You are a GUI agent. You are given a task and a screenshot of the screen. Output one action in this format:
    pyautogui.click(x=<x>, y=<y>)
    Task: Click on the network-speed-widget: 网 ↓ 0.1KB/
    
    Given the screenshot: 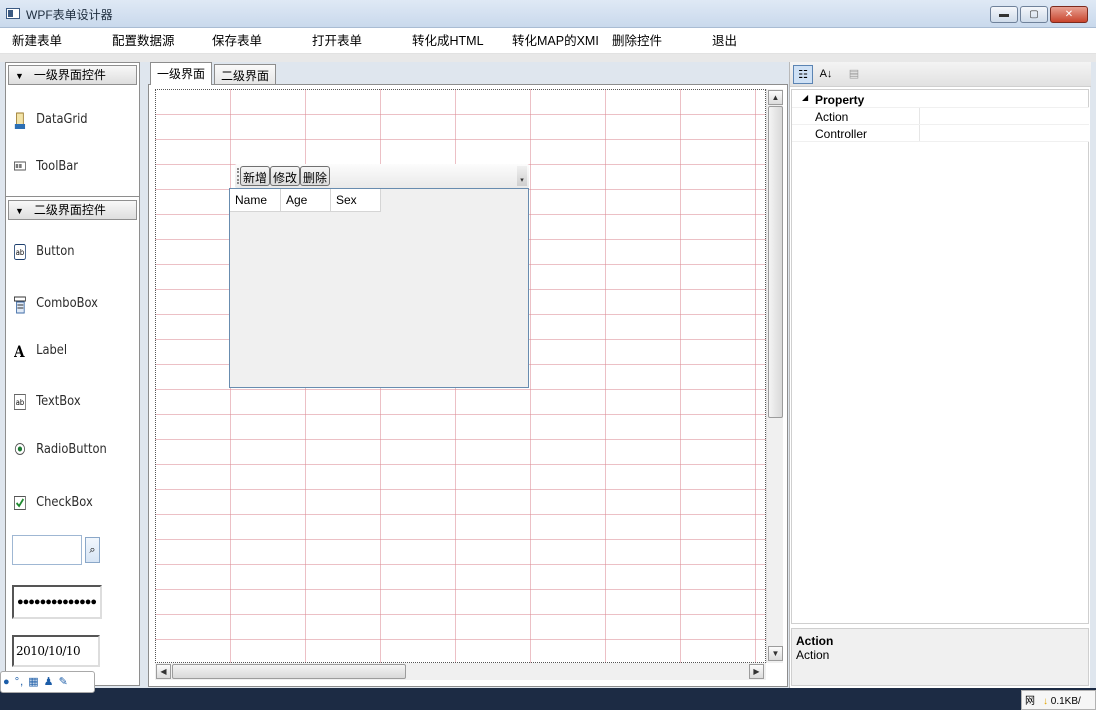 What is the action you would take?
    pyautogui.click(x=1058, y=700)
    